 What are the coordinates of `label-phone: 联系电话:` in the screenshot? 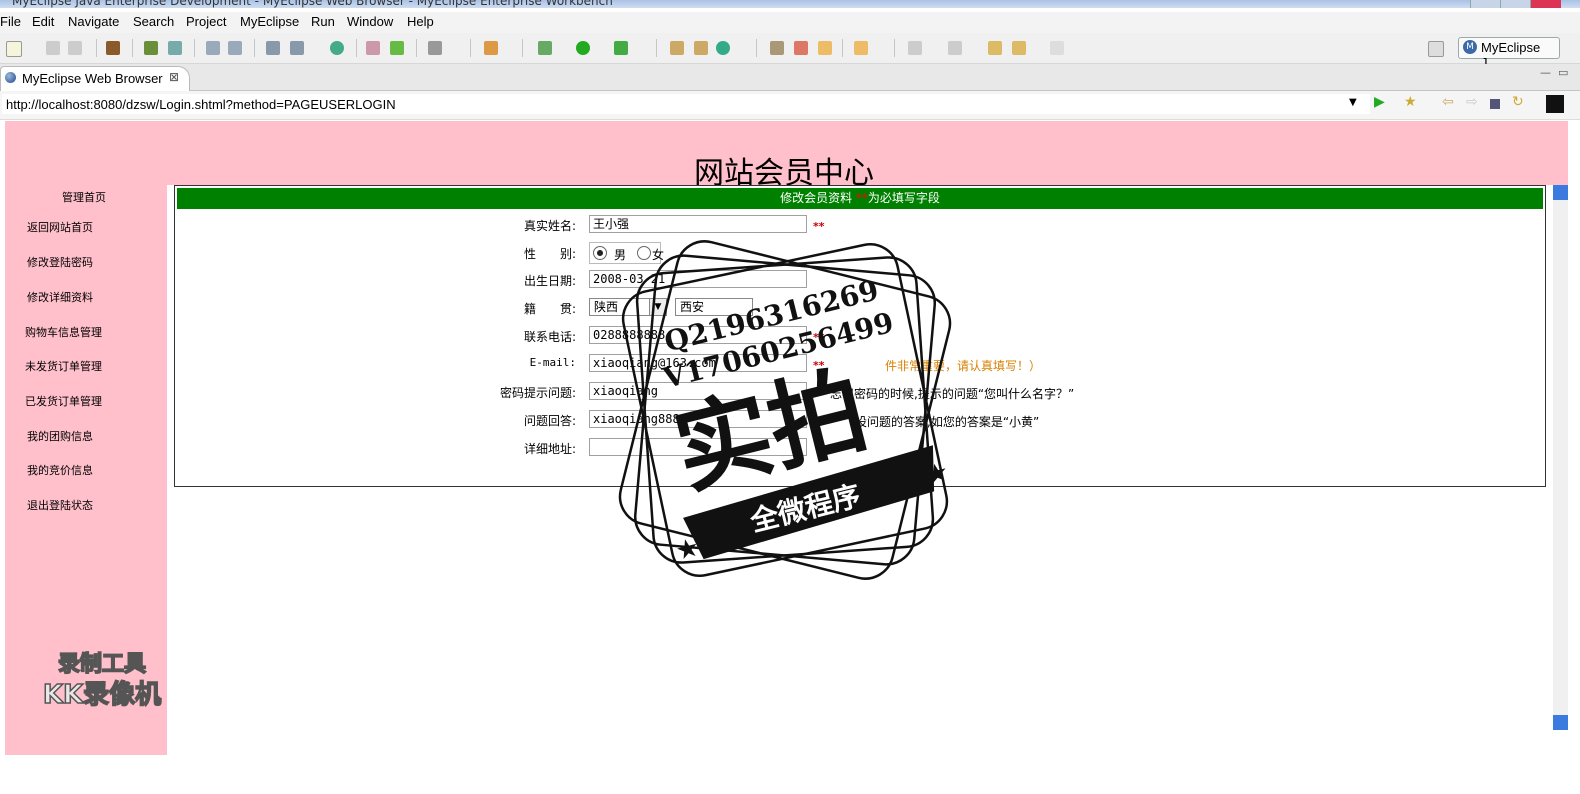 It's located at (549, 337).